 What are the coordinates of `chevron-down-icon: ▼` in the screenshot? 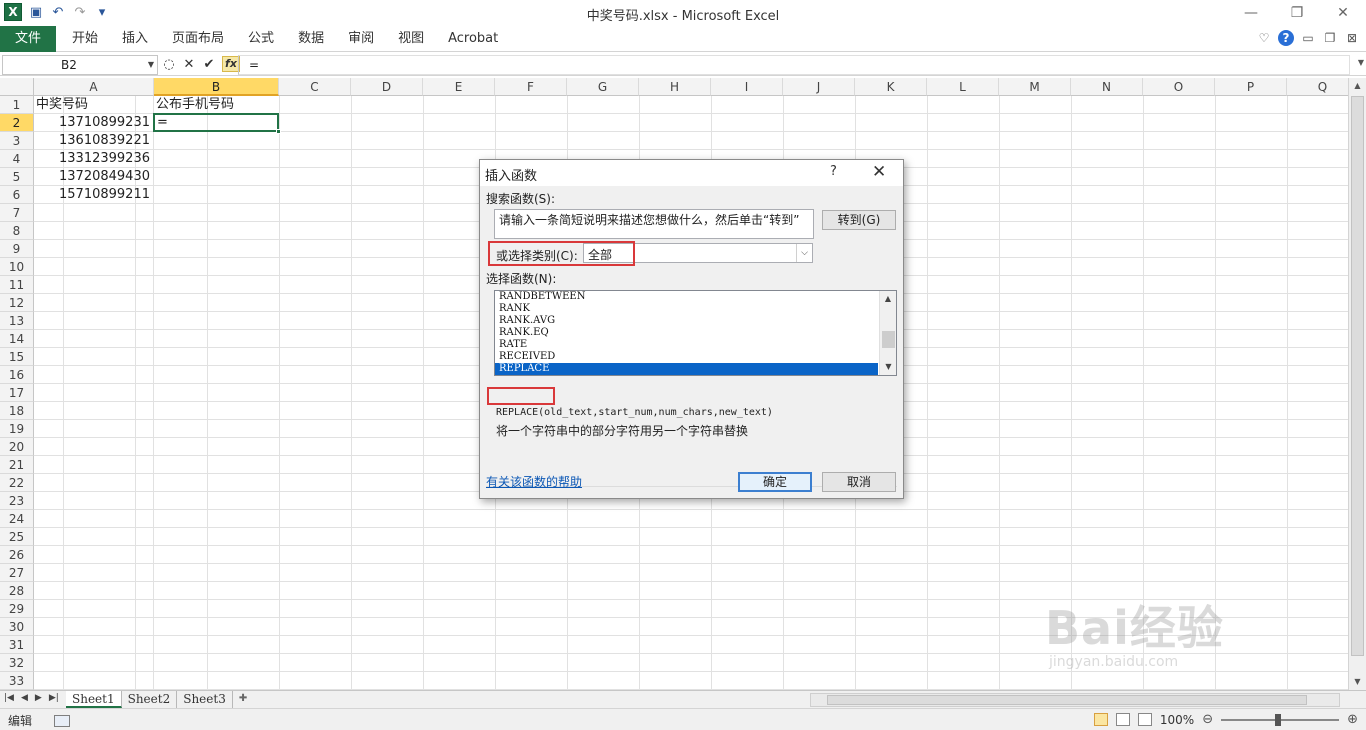 It's located at (151, 65).